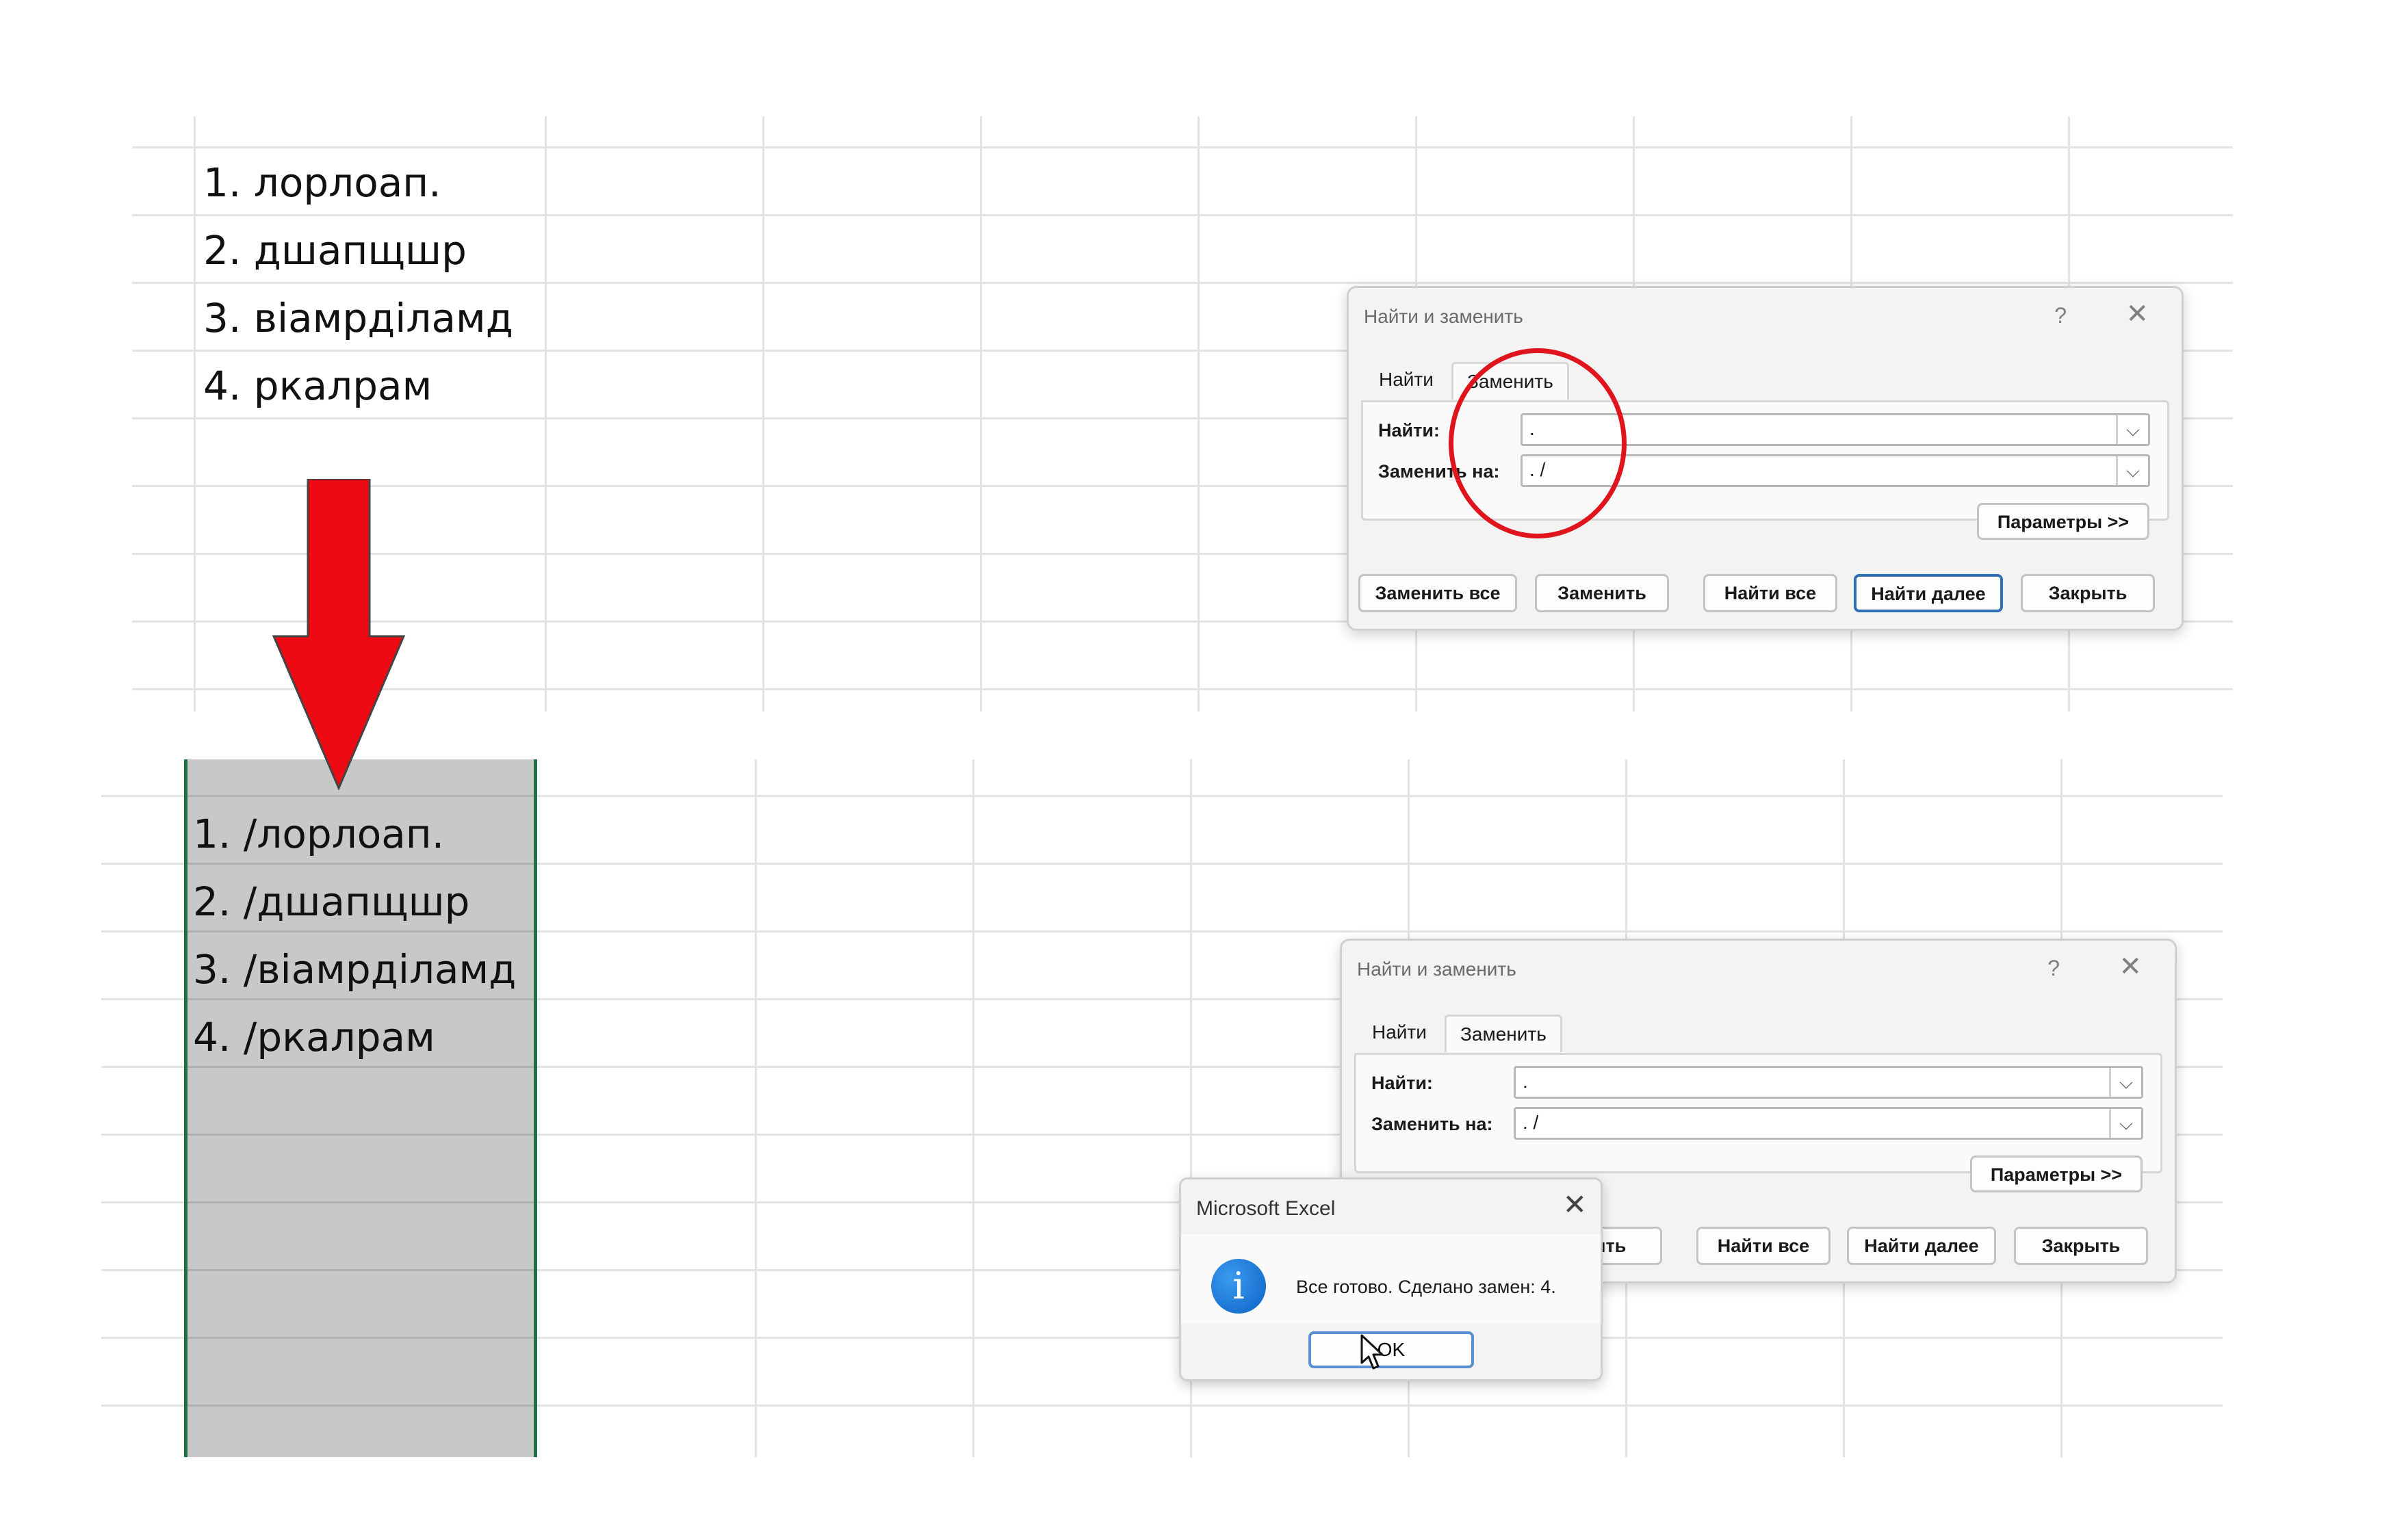 The width and height of the screenshot is (2393, 1540). What do you see at coordinates (1828, 1082) in the screenshot?
I see `find-input: . ⌵` at bounding box center [1828, 1082].